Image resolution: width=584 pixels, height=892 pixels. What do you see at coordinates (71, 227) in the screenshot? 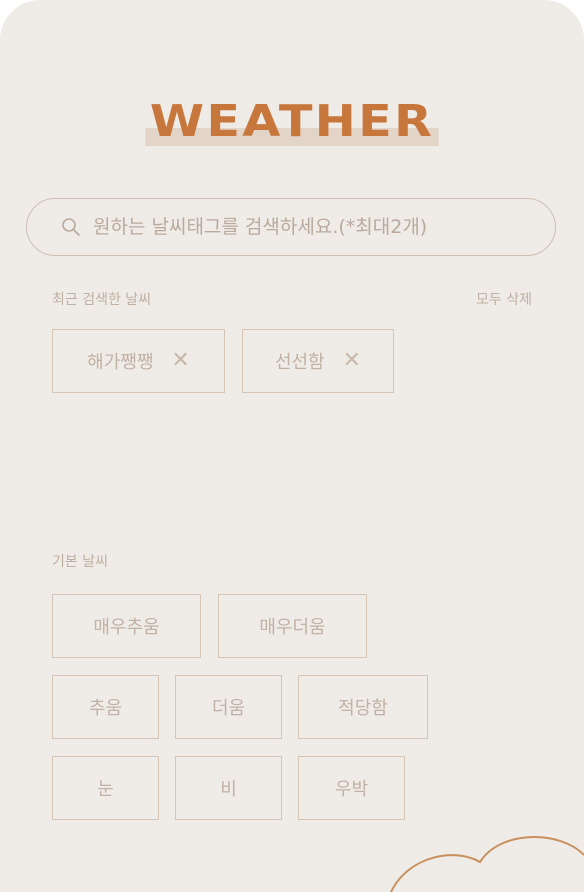
I see `search-icon` at bounding box center [71, 227].